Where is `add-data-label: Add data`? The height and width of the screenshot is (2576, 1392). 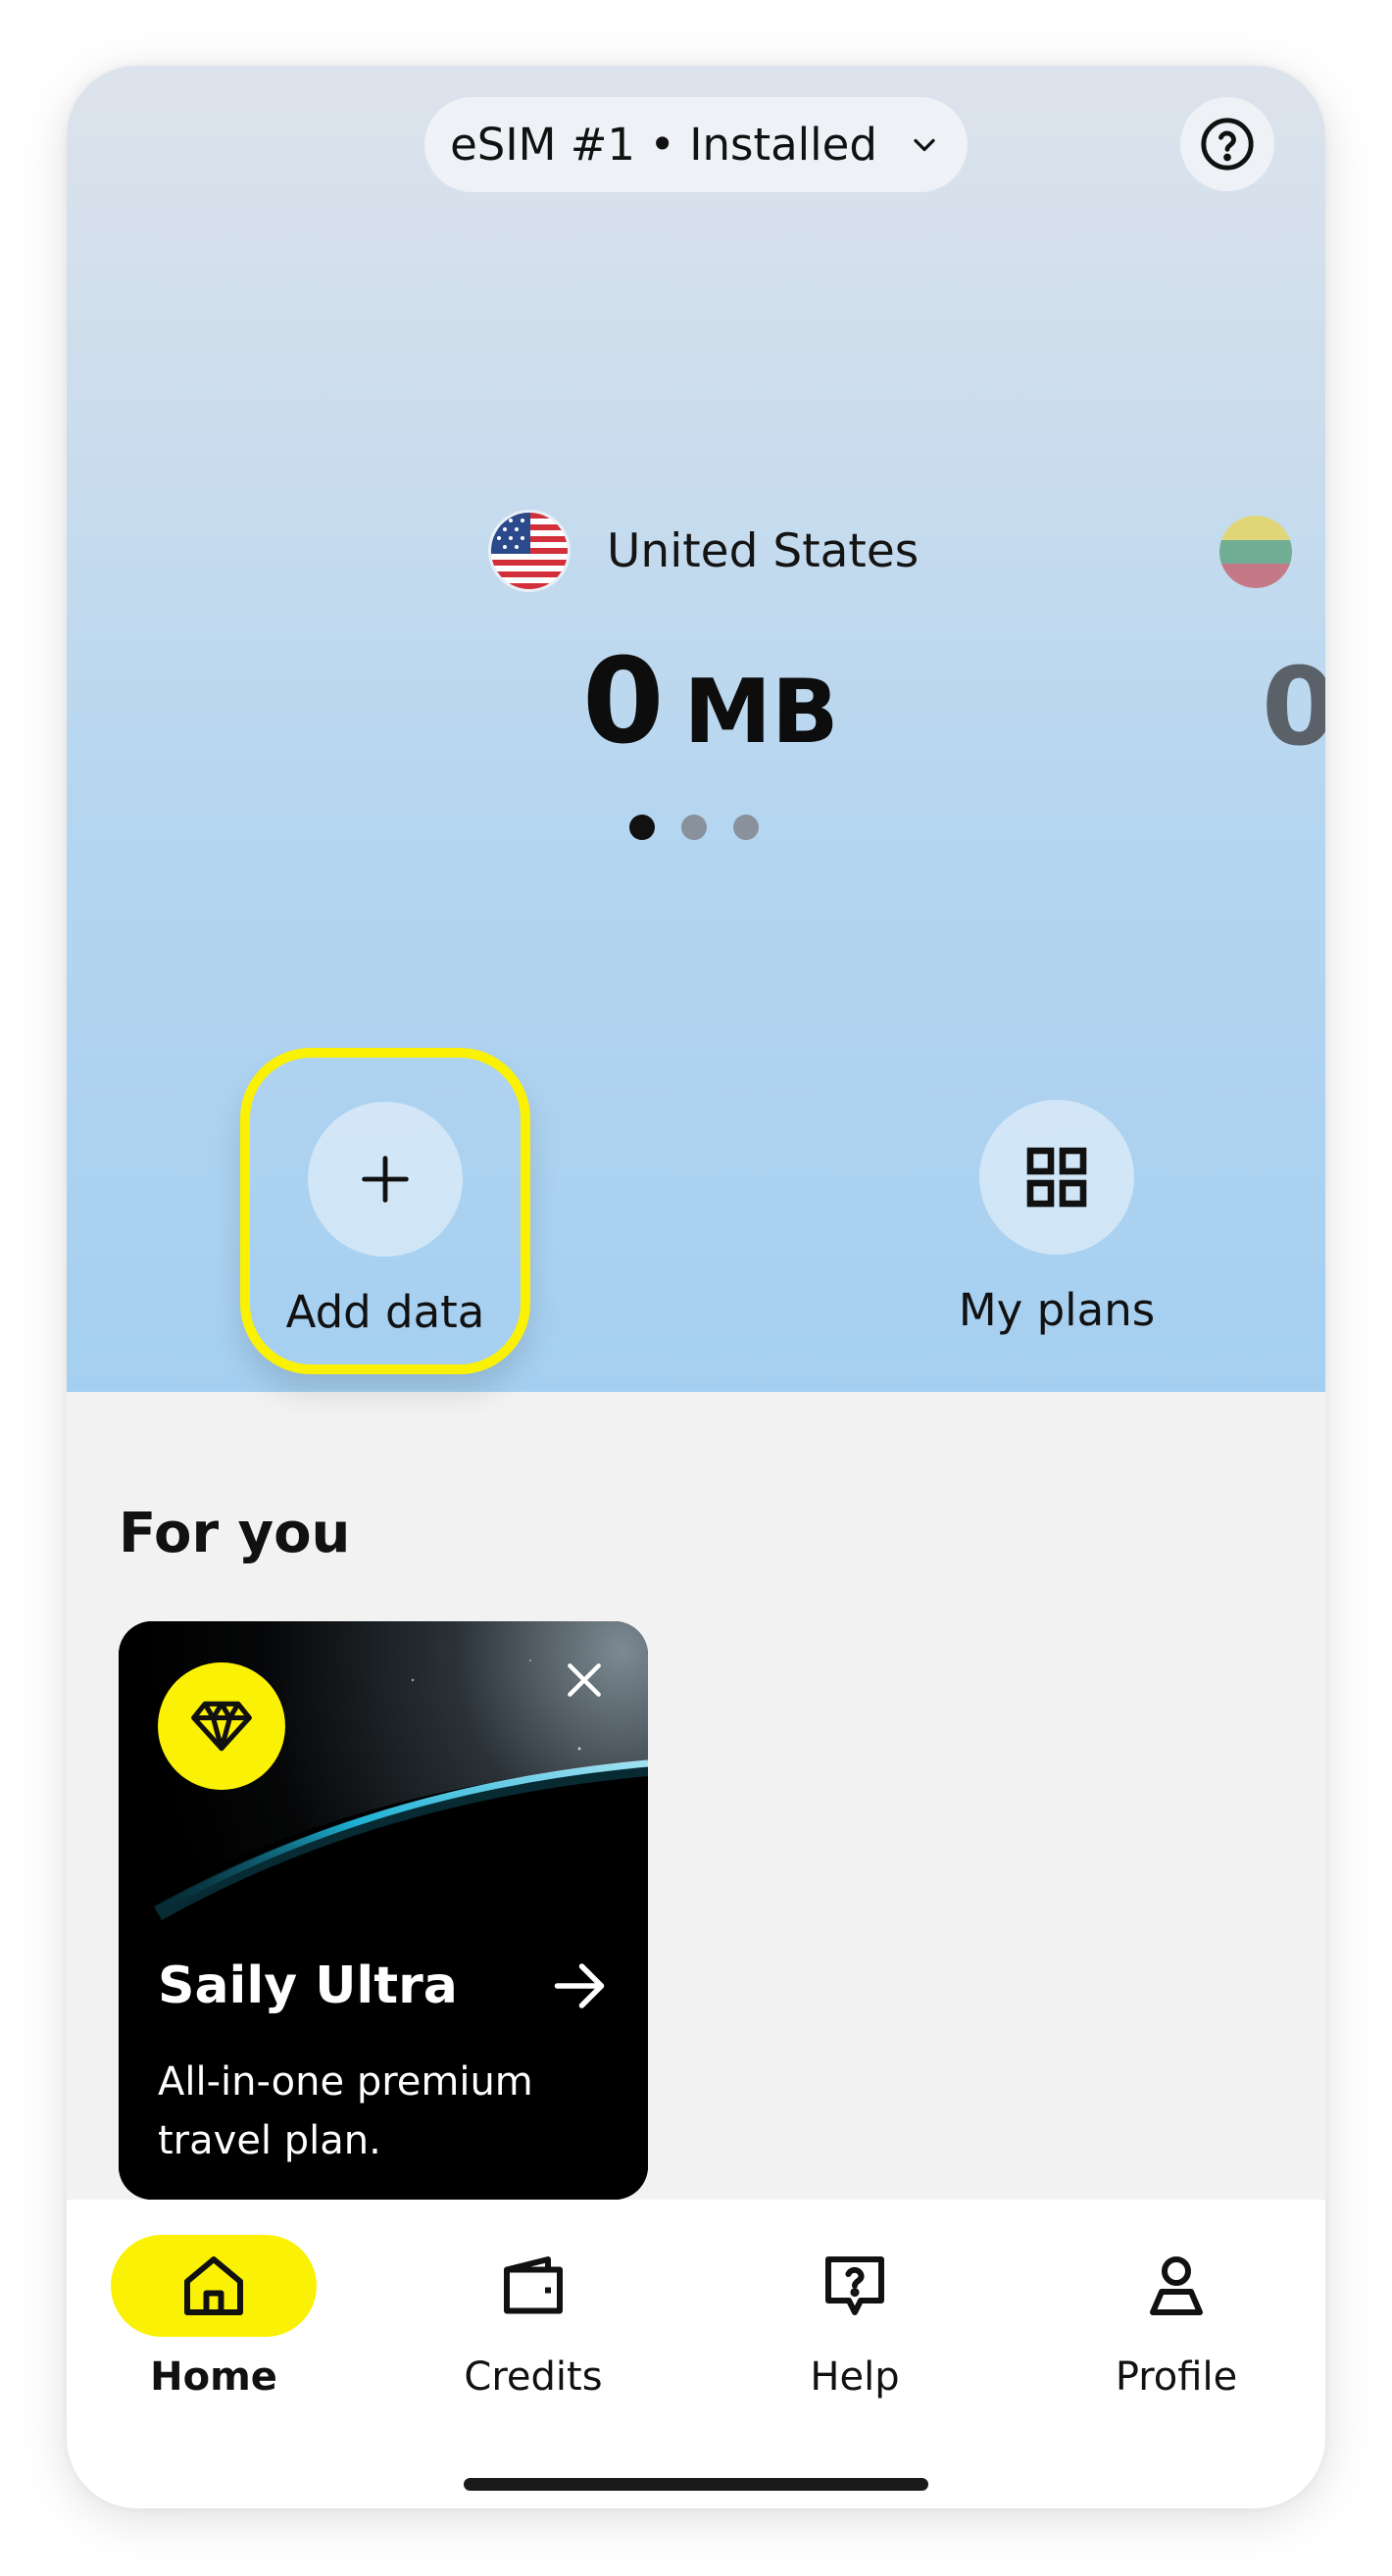 add-data-label: Add data is located at coordinates (385, 1312).